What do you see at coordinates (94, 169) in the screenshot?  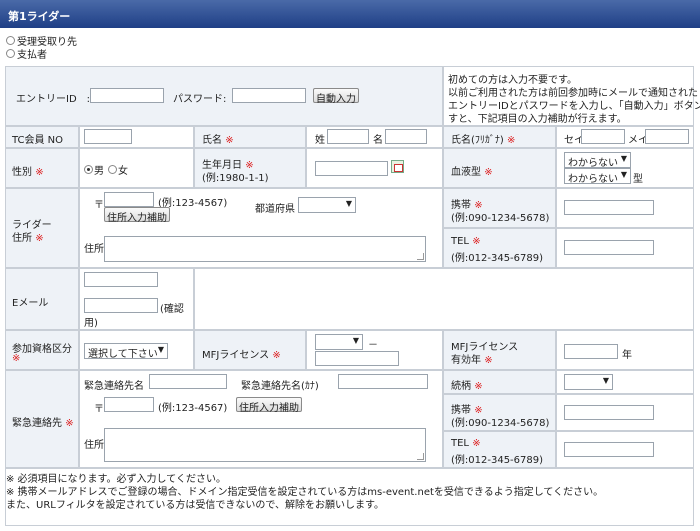 I see `gender-male-option: 男` at bounding box center [94, 169].